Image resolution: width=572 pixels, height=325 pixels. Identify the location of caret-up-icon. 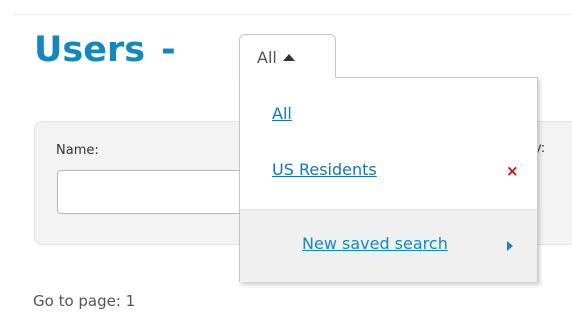
(288, 57).